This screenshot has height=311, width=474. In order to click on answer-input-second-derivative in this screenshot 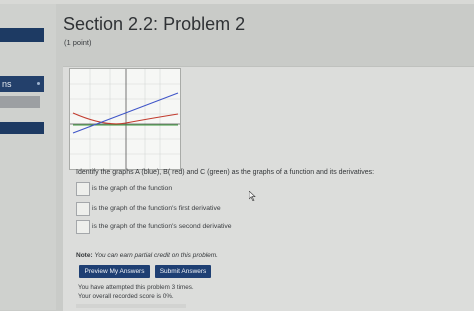, I will do `click(83, 227)`.